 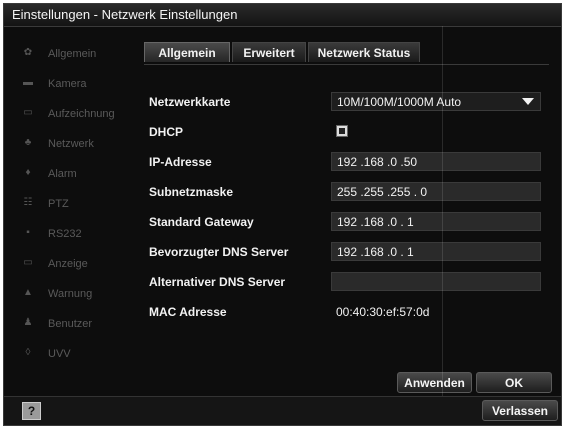 What do you see at coordinates (520, 410) in the screenshot?
I see `exit-button: Verlassen` at bounding box center [520, 410].